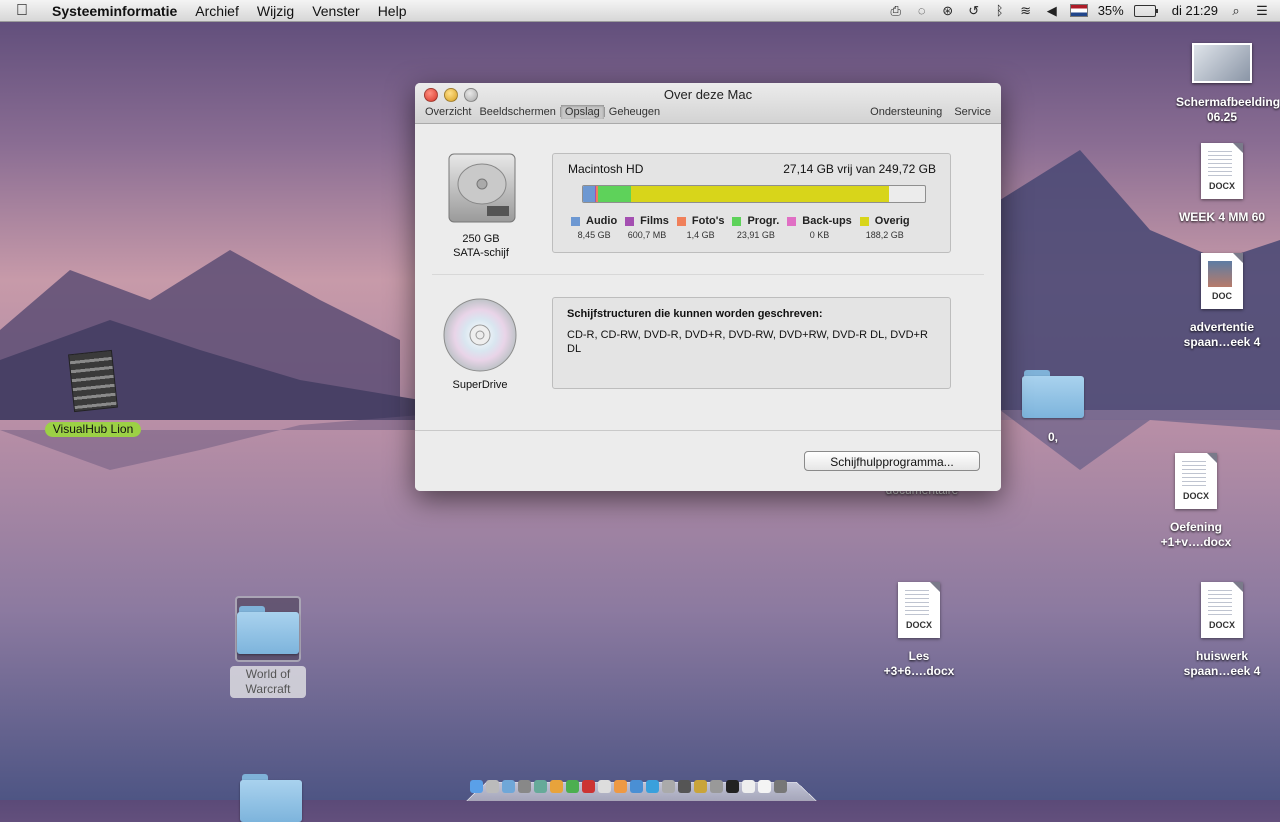 This screenshot has height=822, width=1280. Describe the element at coordinates (700, 235) in the screenshot. I see `legend-value: 1,4 GB` at that location.